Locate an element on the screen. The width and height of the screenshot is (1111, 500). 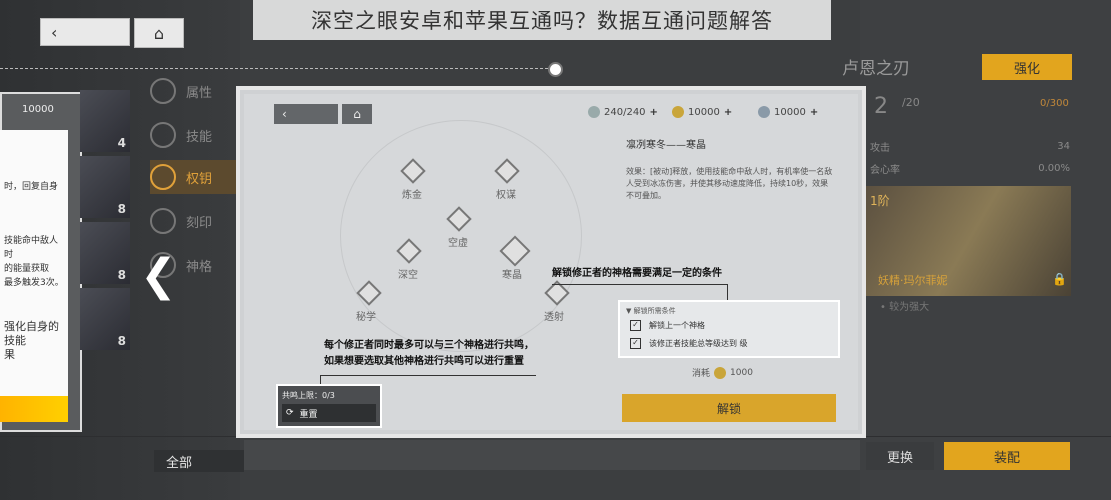
node-label: 深空 is located at coordinates (408, 275).